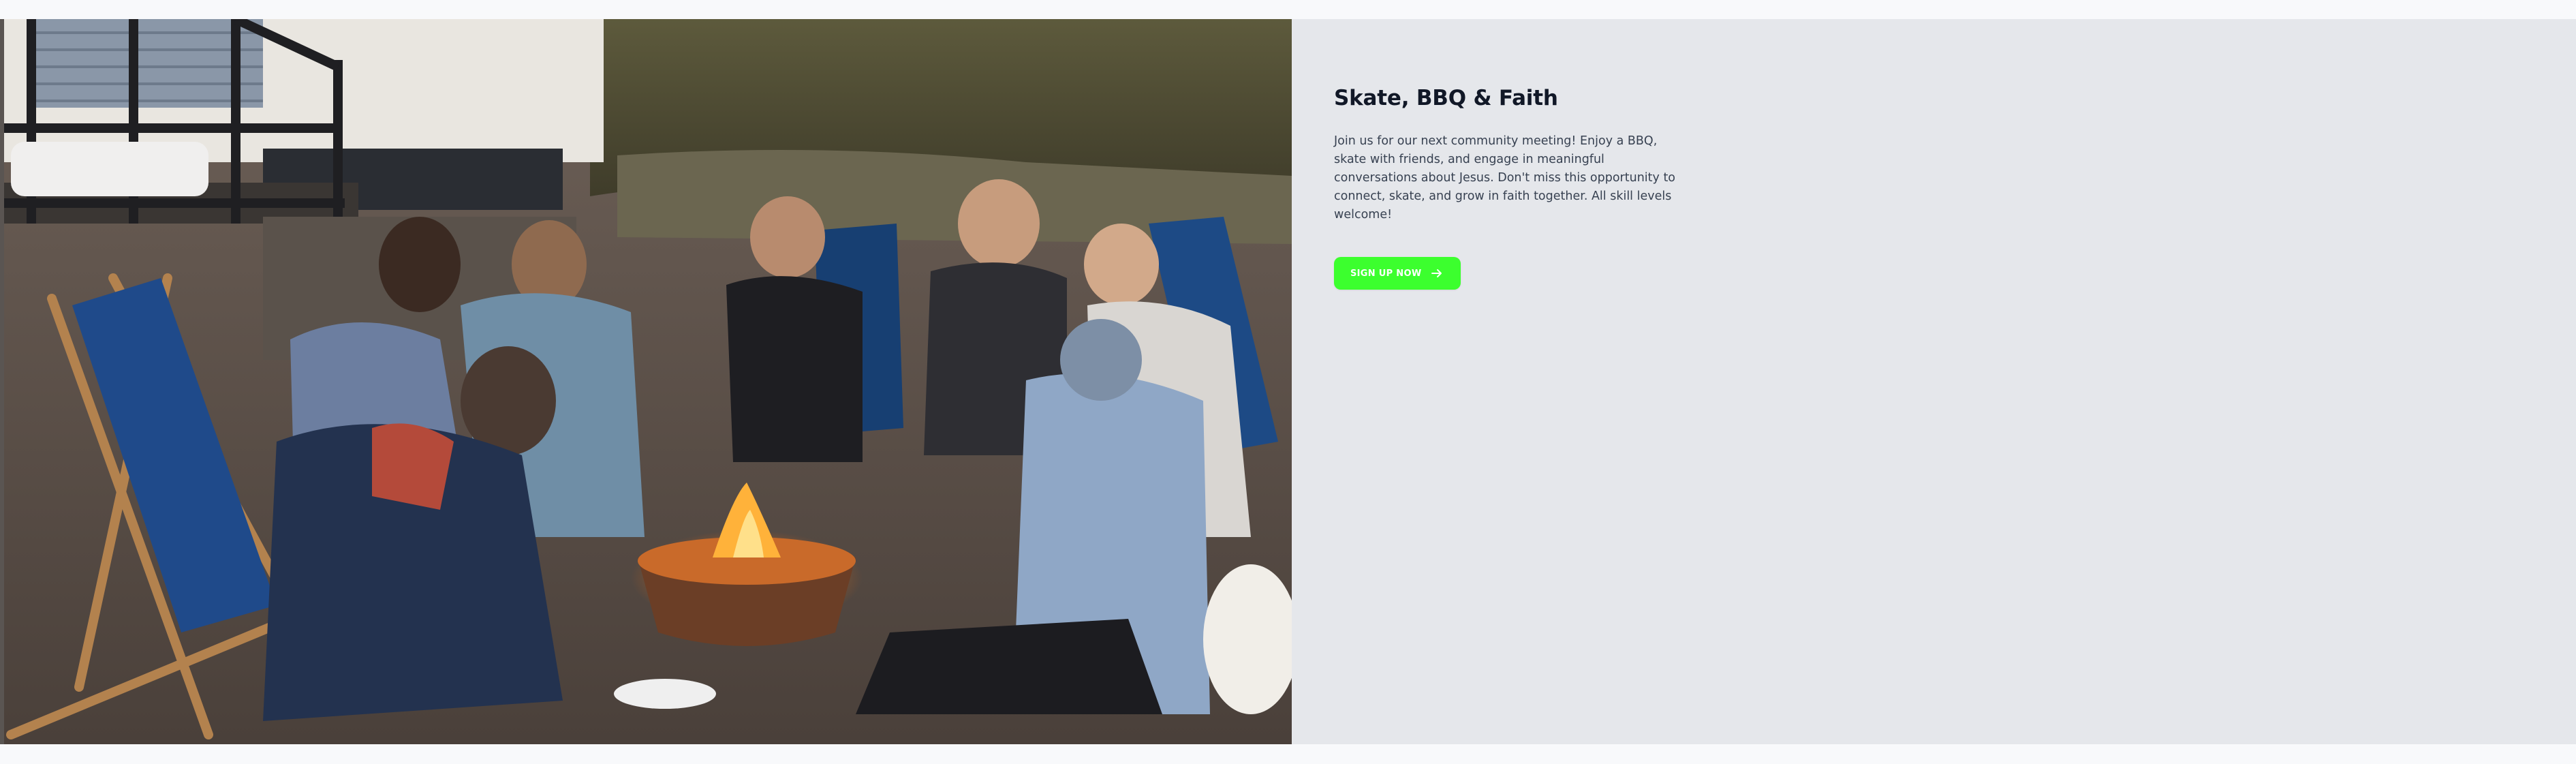  I want to click on arrow-right-icon, so click(1437, 273).